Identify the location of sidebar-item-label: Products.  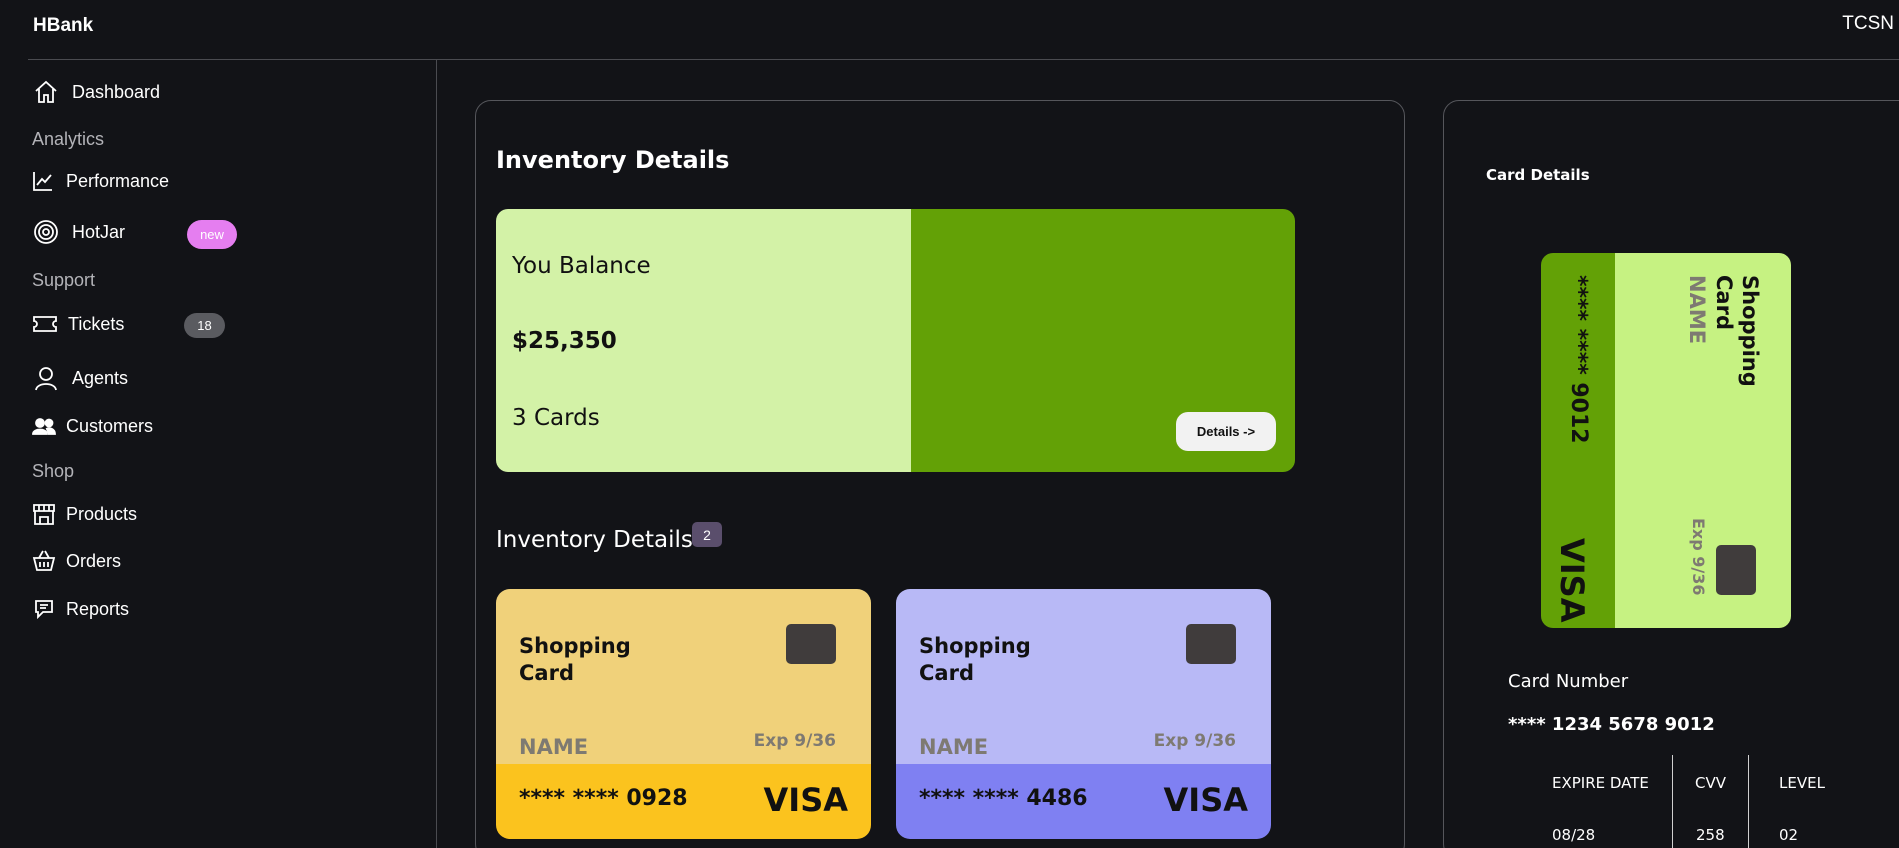
(102, 513).